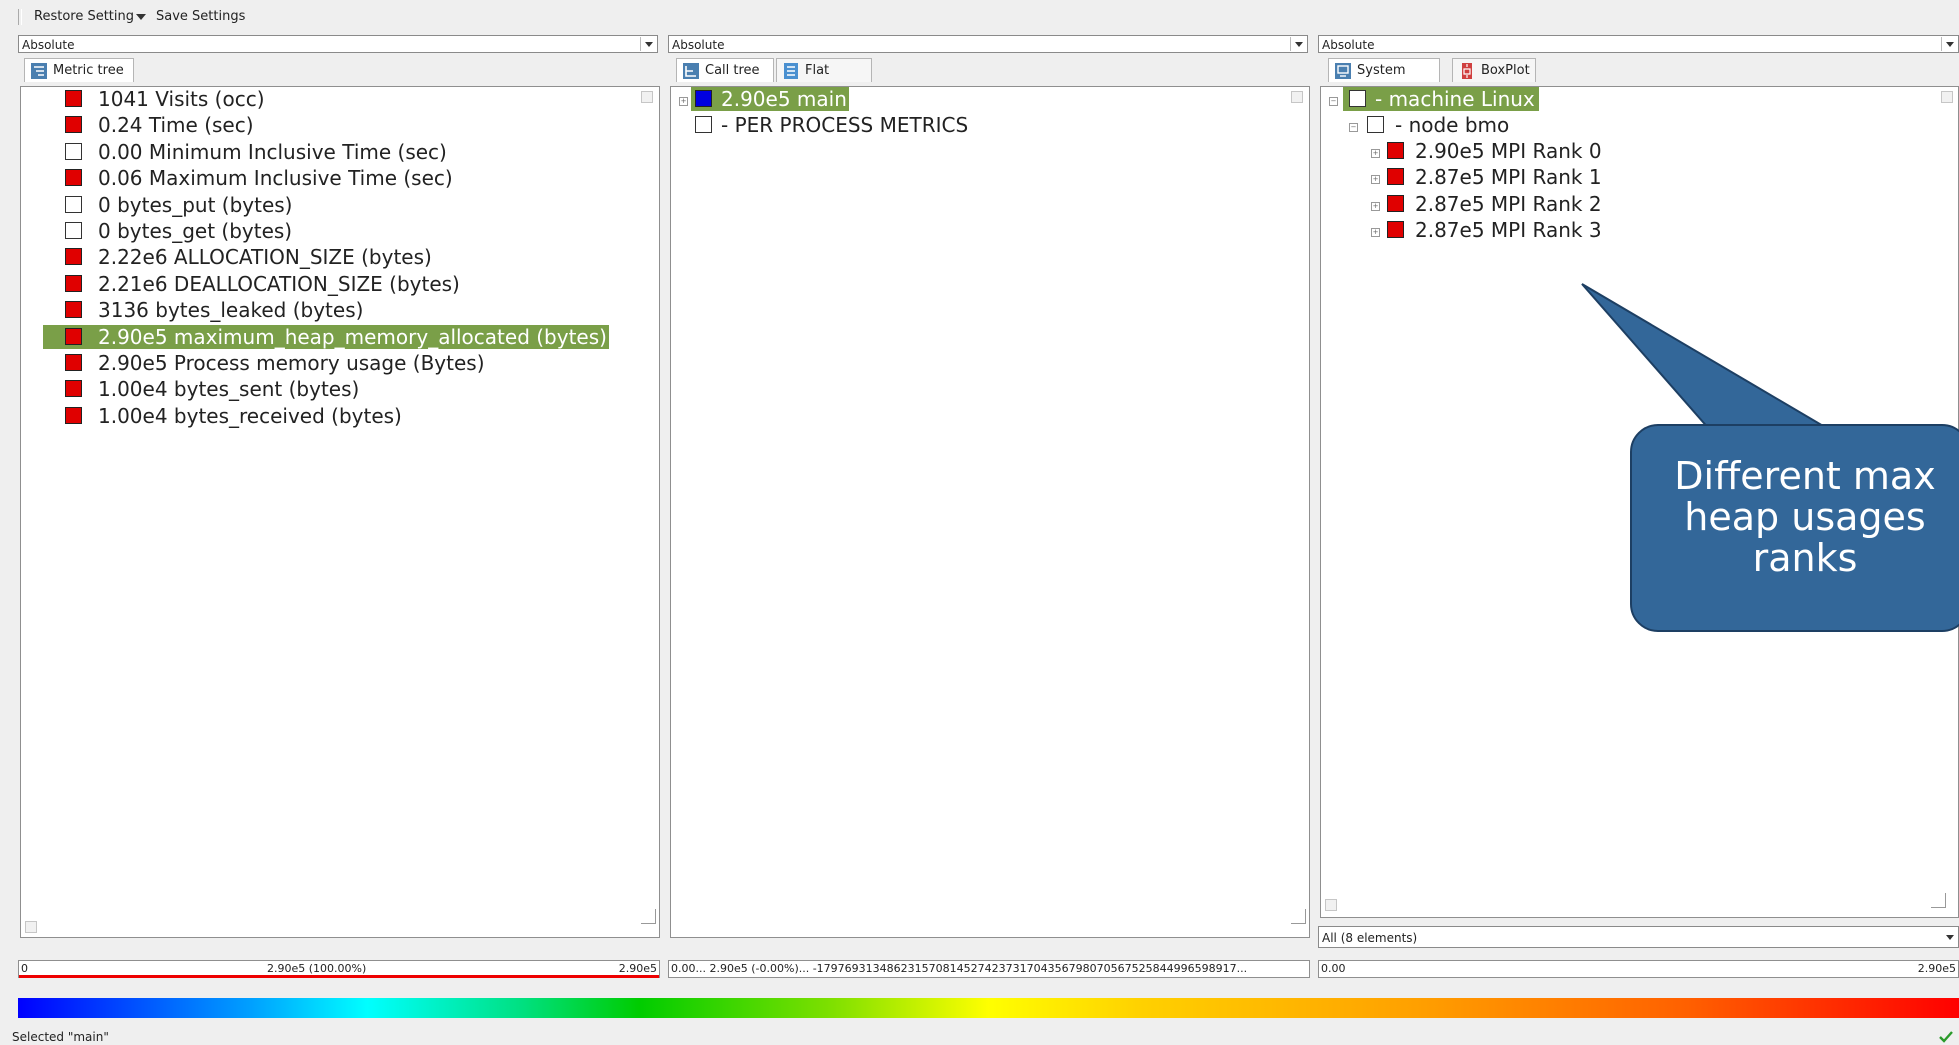 This screenshot has height=1045, width=1959. Describe the element at coordinates (791, 71) in the screenshot. I see `flat-view-icon` at that location.